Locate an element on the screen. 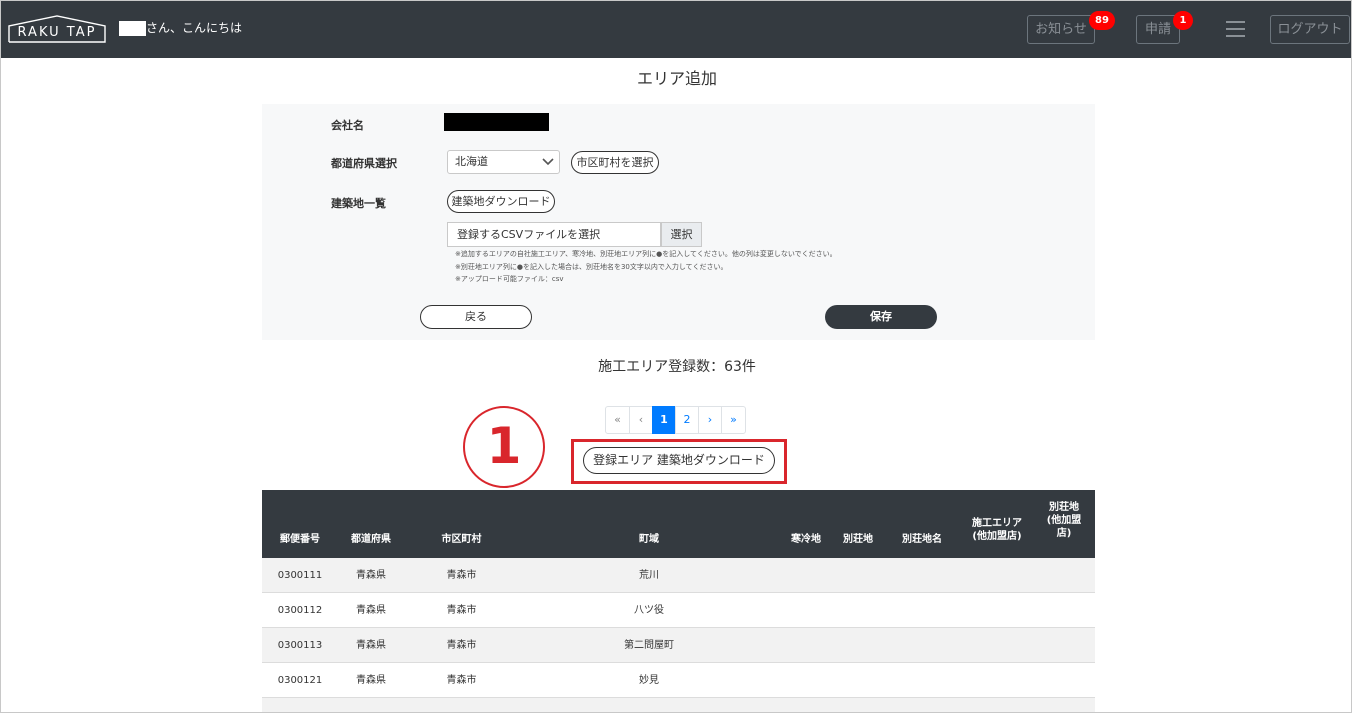 The image size is (1352, 713). csv-file-input: 登録するCSVファイルを選択 is located at coordinates (554, 234).